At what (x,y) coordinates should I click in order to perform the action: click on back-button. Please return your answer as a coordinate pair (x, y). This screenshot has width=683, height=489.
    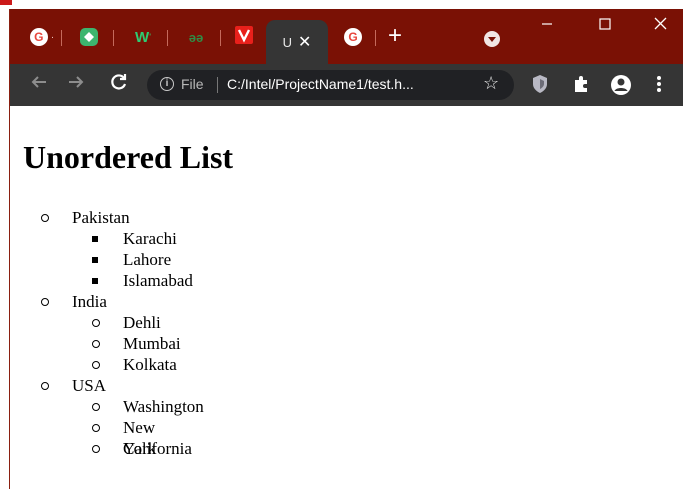
    Looking at the image, I should click on (39, 85).